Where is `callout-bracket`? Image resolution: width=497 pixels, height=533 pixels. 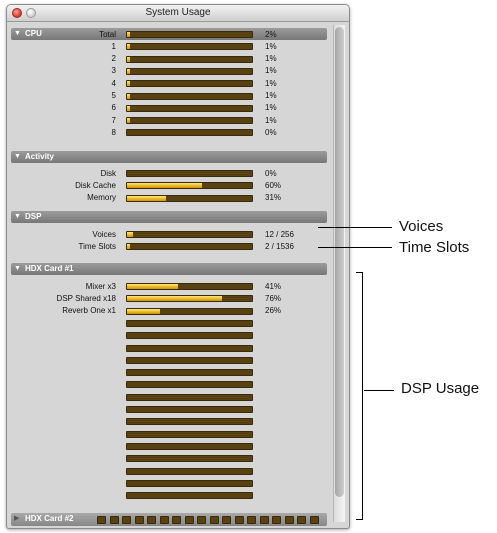
callout-bracket is located at coordinates (359, 396).